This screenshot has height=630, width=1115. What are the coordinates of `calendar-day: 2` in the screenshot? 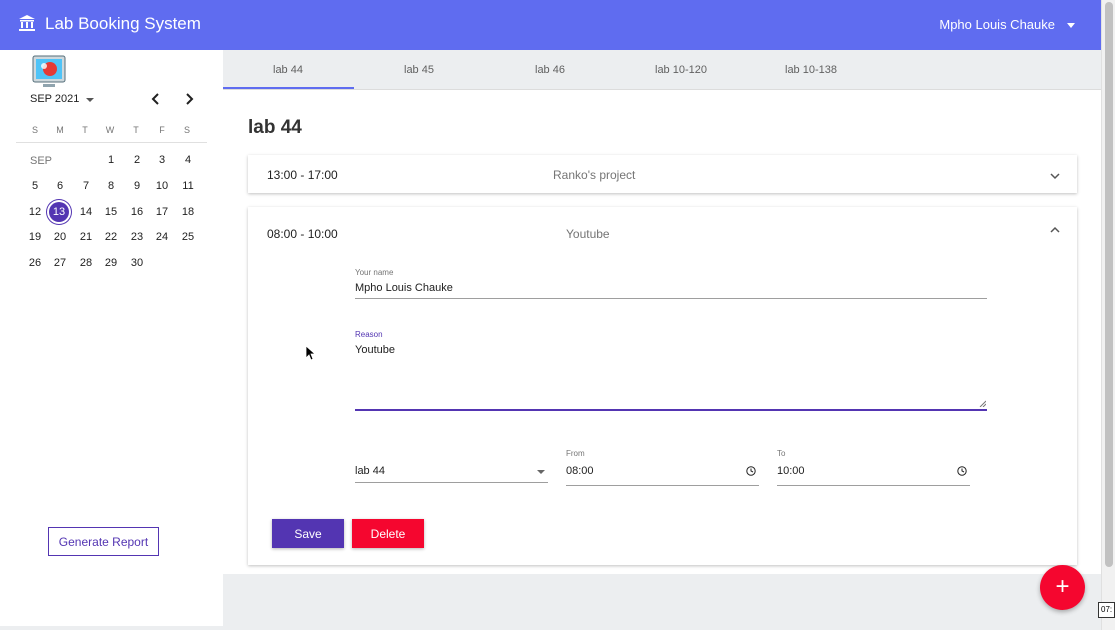 It's located at (137, 160).